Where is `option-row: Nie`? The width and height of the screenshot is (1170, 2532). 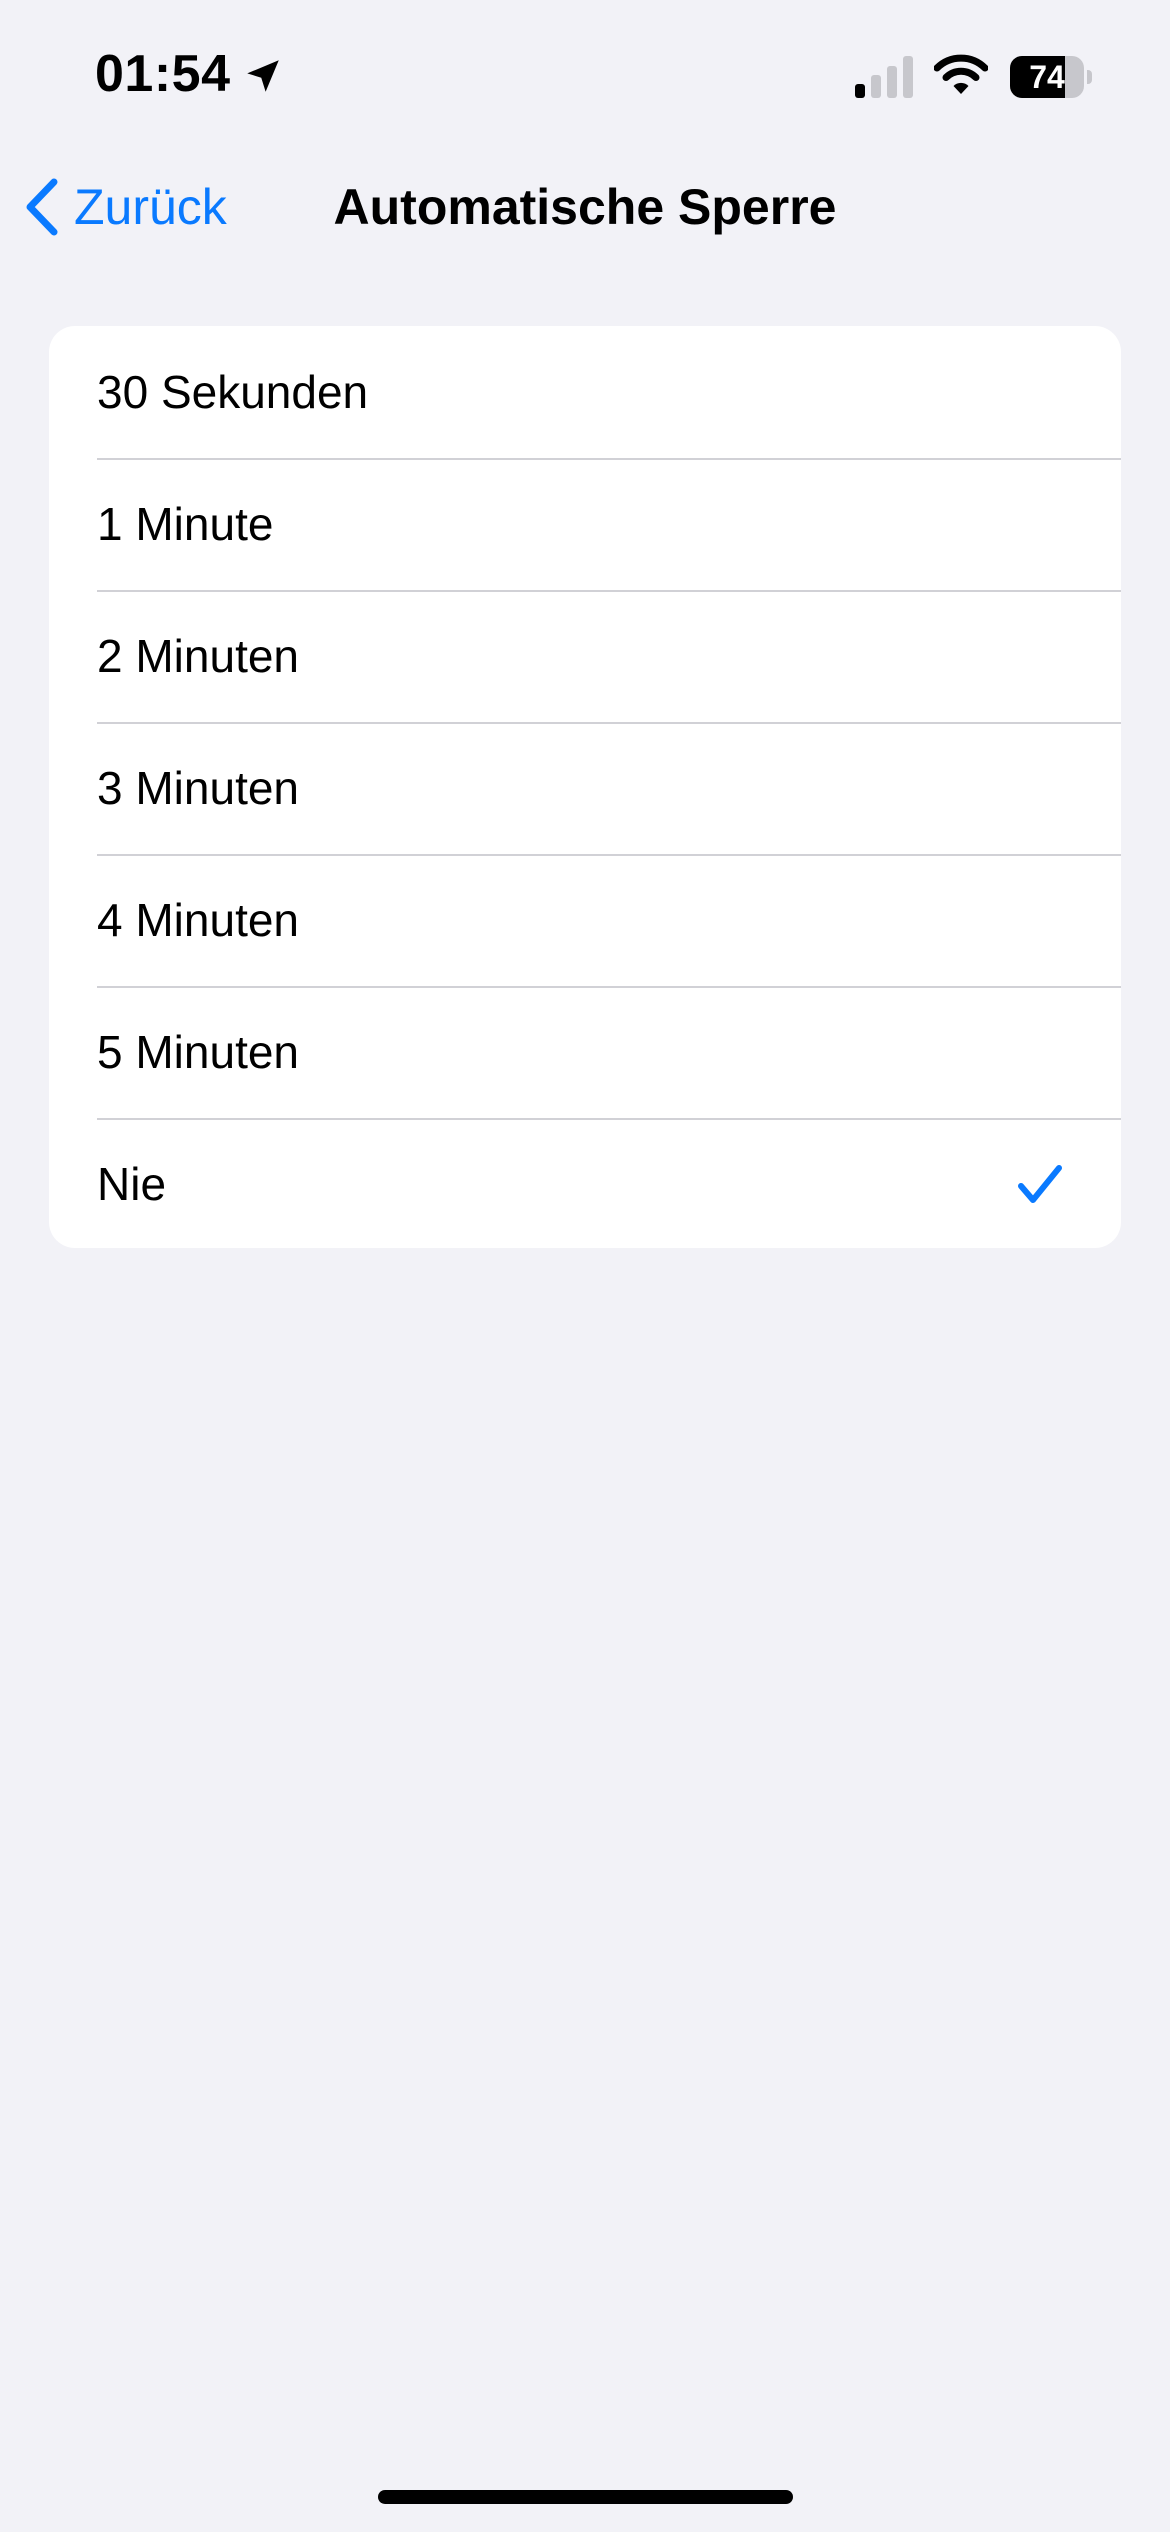 option-row: Nie is located at coordinates (585, 1183).